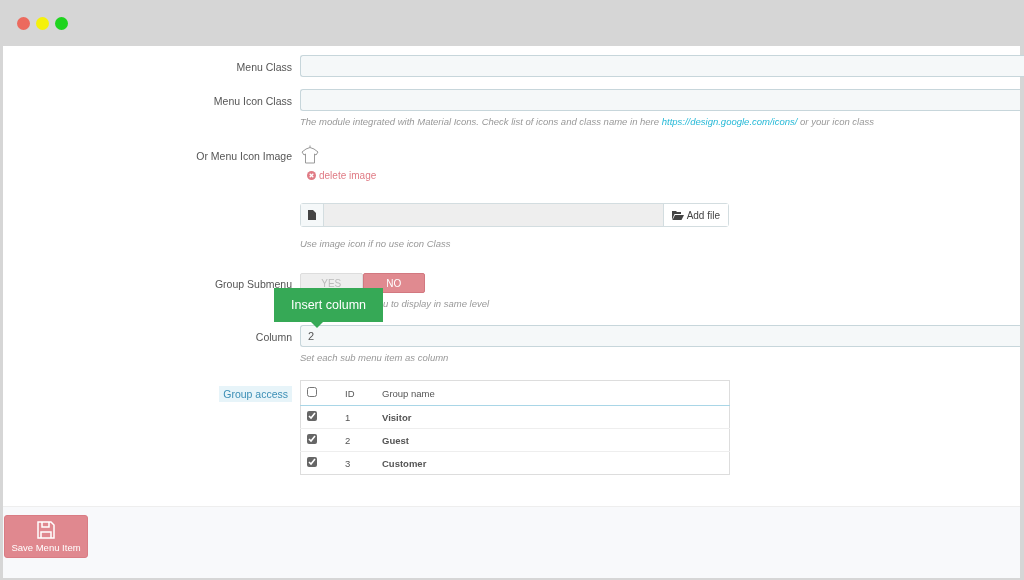 This screenshot has height=580, width=1024. Describe the element at coordinates (695, 215) in the screenshot. I see `add-file-button: Add file` at that location.